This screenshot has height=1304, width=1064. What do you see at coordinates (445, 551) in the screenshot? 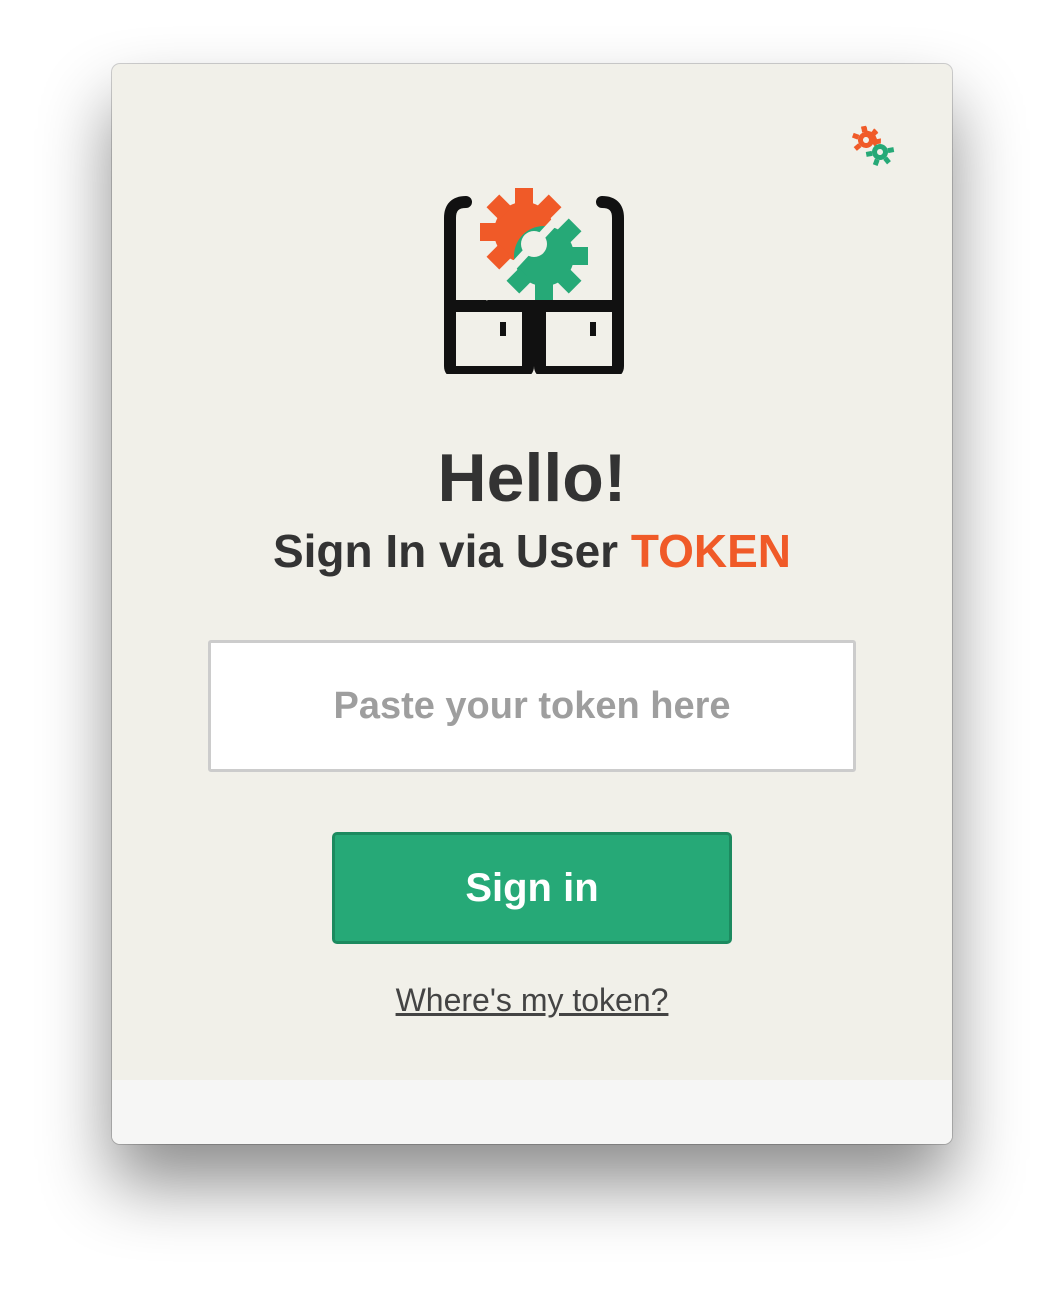
I see `subtitle-prefix: Sign In via User` at bounding box center [445, 551].